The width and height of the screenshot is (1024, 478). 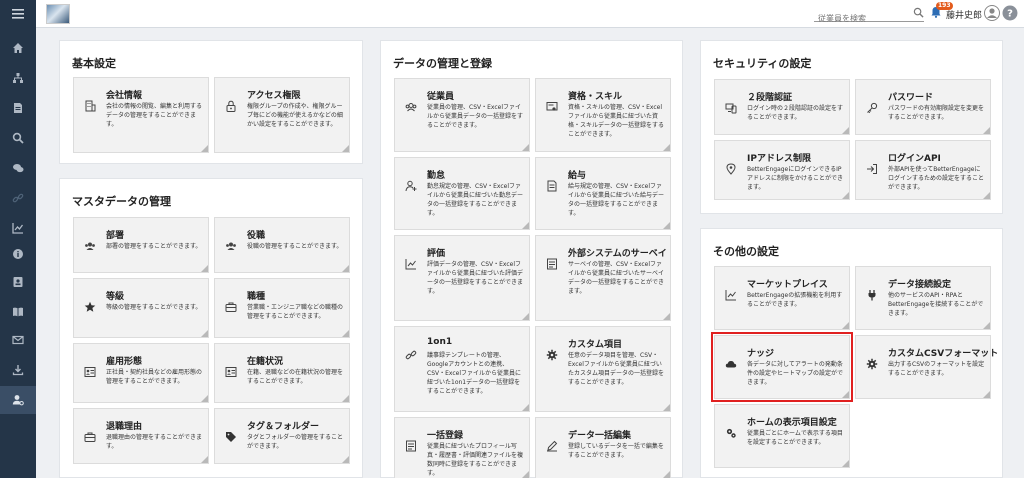 I want to click on menu-icon, so click(x=18, y=14).